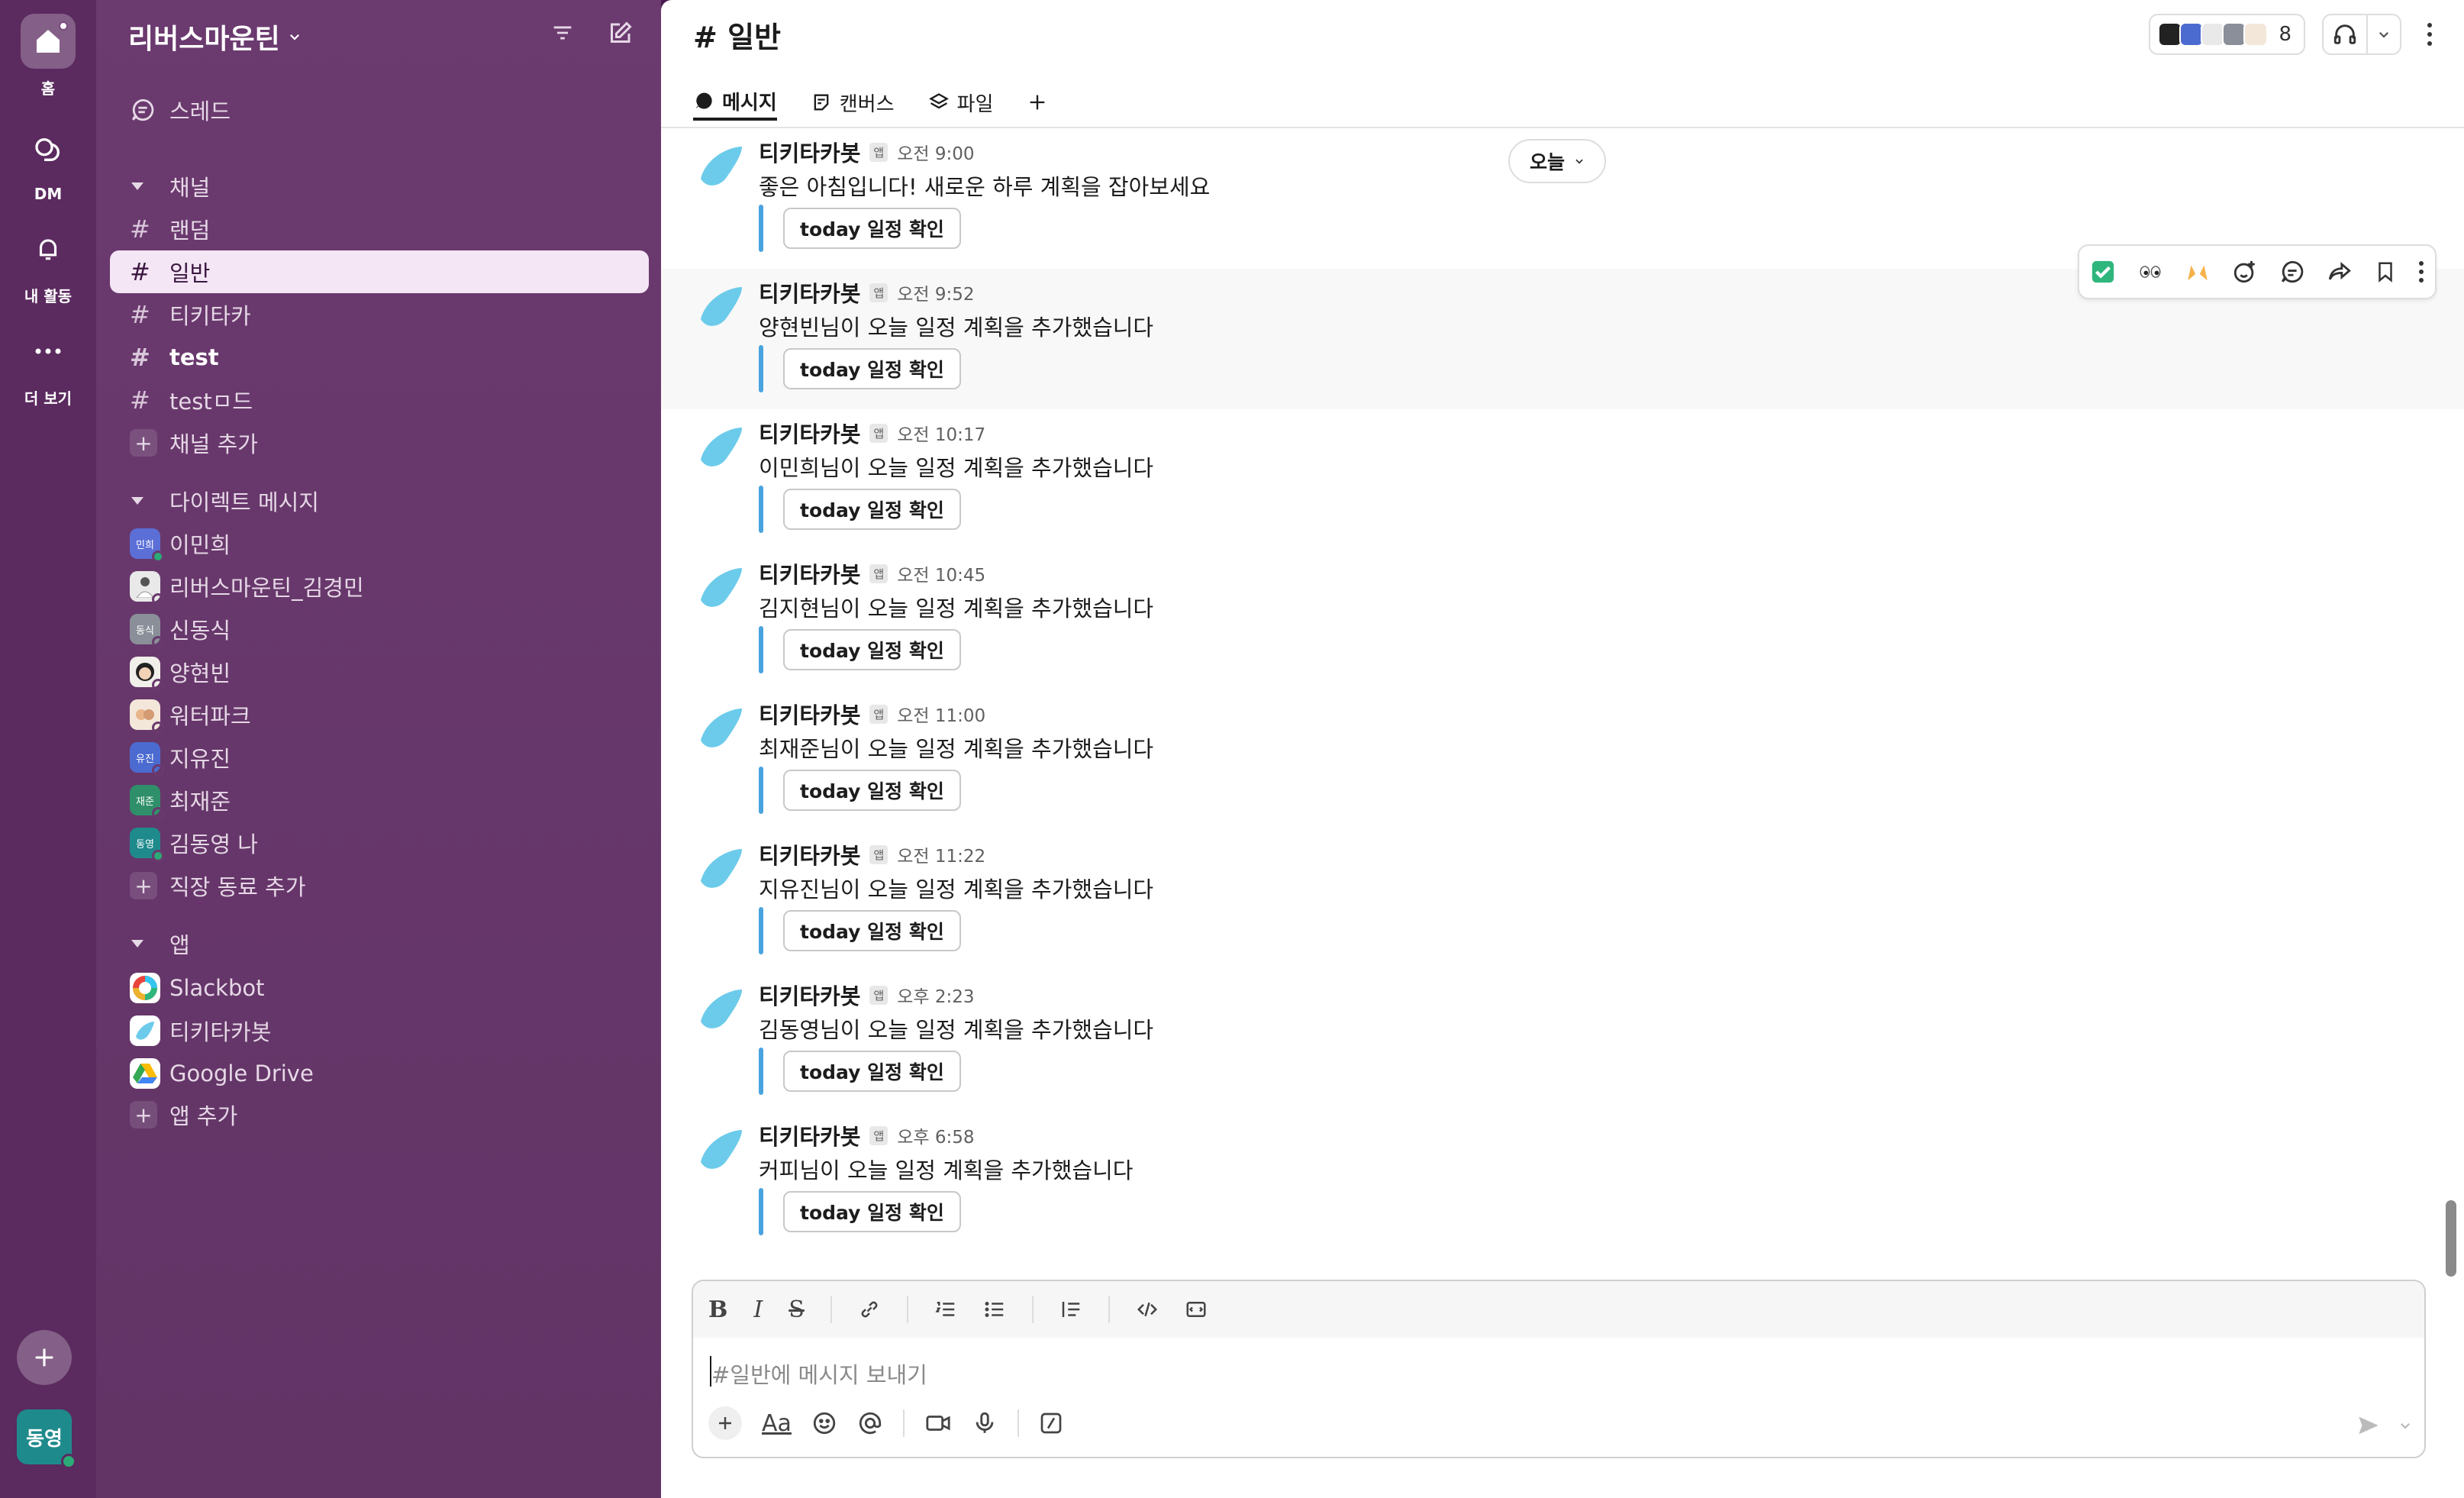 This screenshot has width=2464, height=1498. Describe the element at coordinates (2340, 272) in the screenshot. I see `share-icon` at that location.